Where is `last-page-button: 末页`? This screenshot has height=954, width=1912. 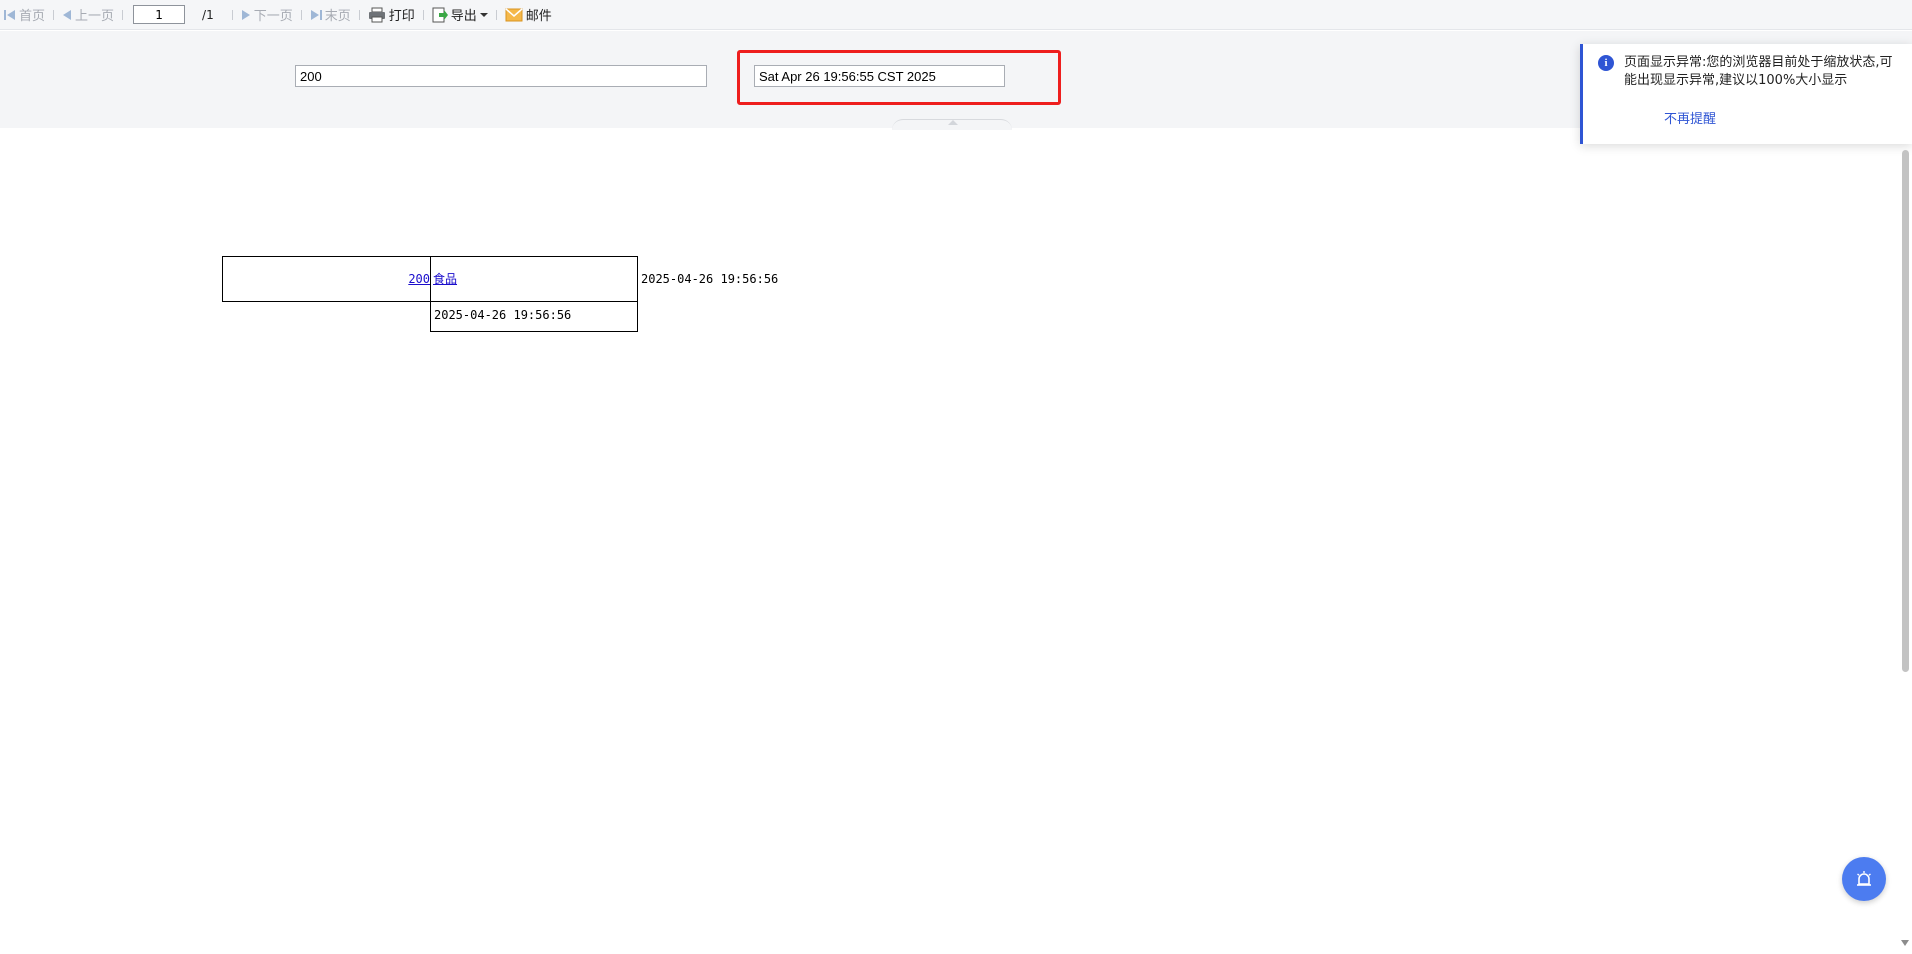 last-page-button: 末页 is located at coordinates (330, 15).